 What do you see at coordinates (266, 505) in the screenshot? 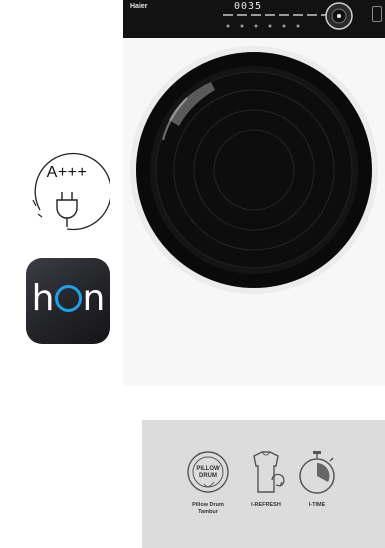
I see `feature-label-line1: I-REFRESH` at bounding box center [266, 505].